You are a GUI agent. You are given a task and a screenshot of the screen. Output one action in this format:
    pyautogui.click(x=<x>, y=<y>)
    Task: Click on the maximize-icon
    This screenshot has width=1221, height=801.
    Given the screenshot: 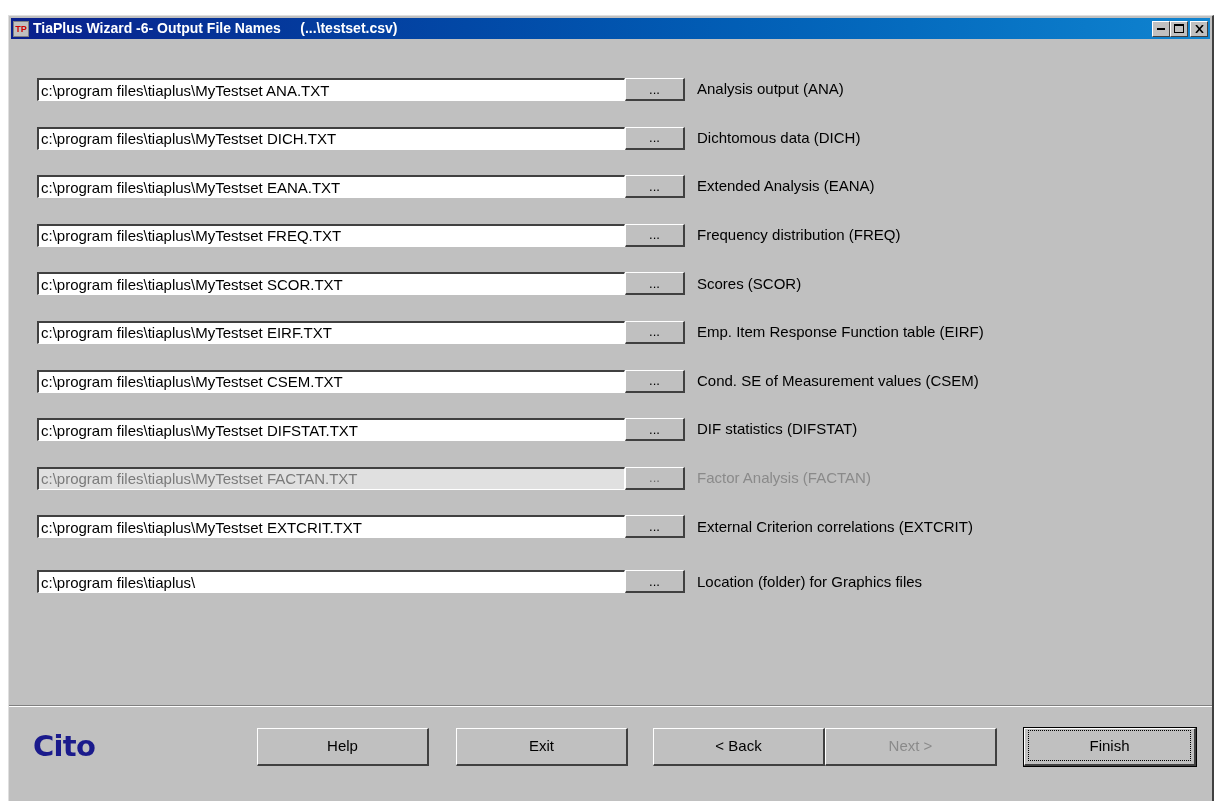 What is the action you would take?
    pyautogui.click(x=1179, y=28)
    